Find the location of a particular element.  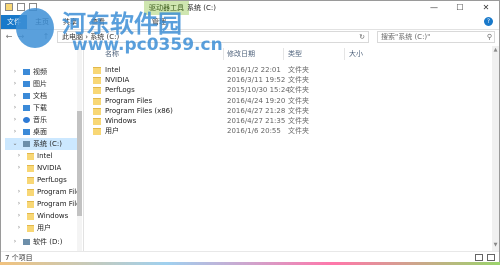

drive-tools-context-tab: 驱动器工具 is located at coordinates (166, 8).